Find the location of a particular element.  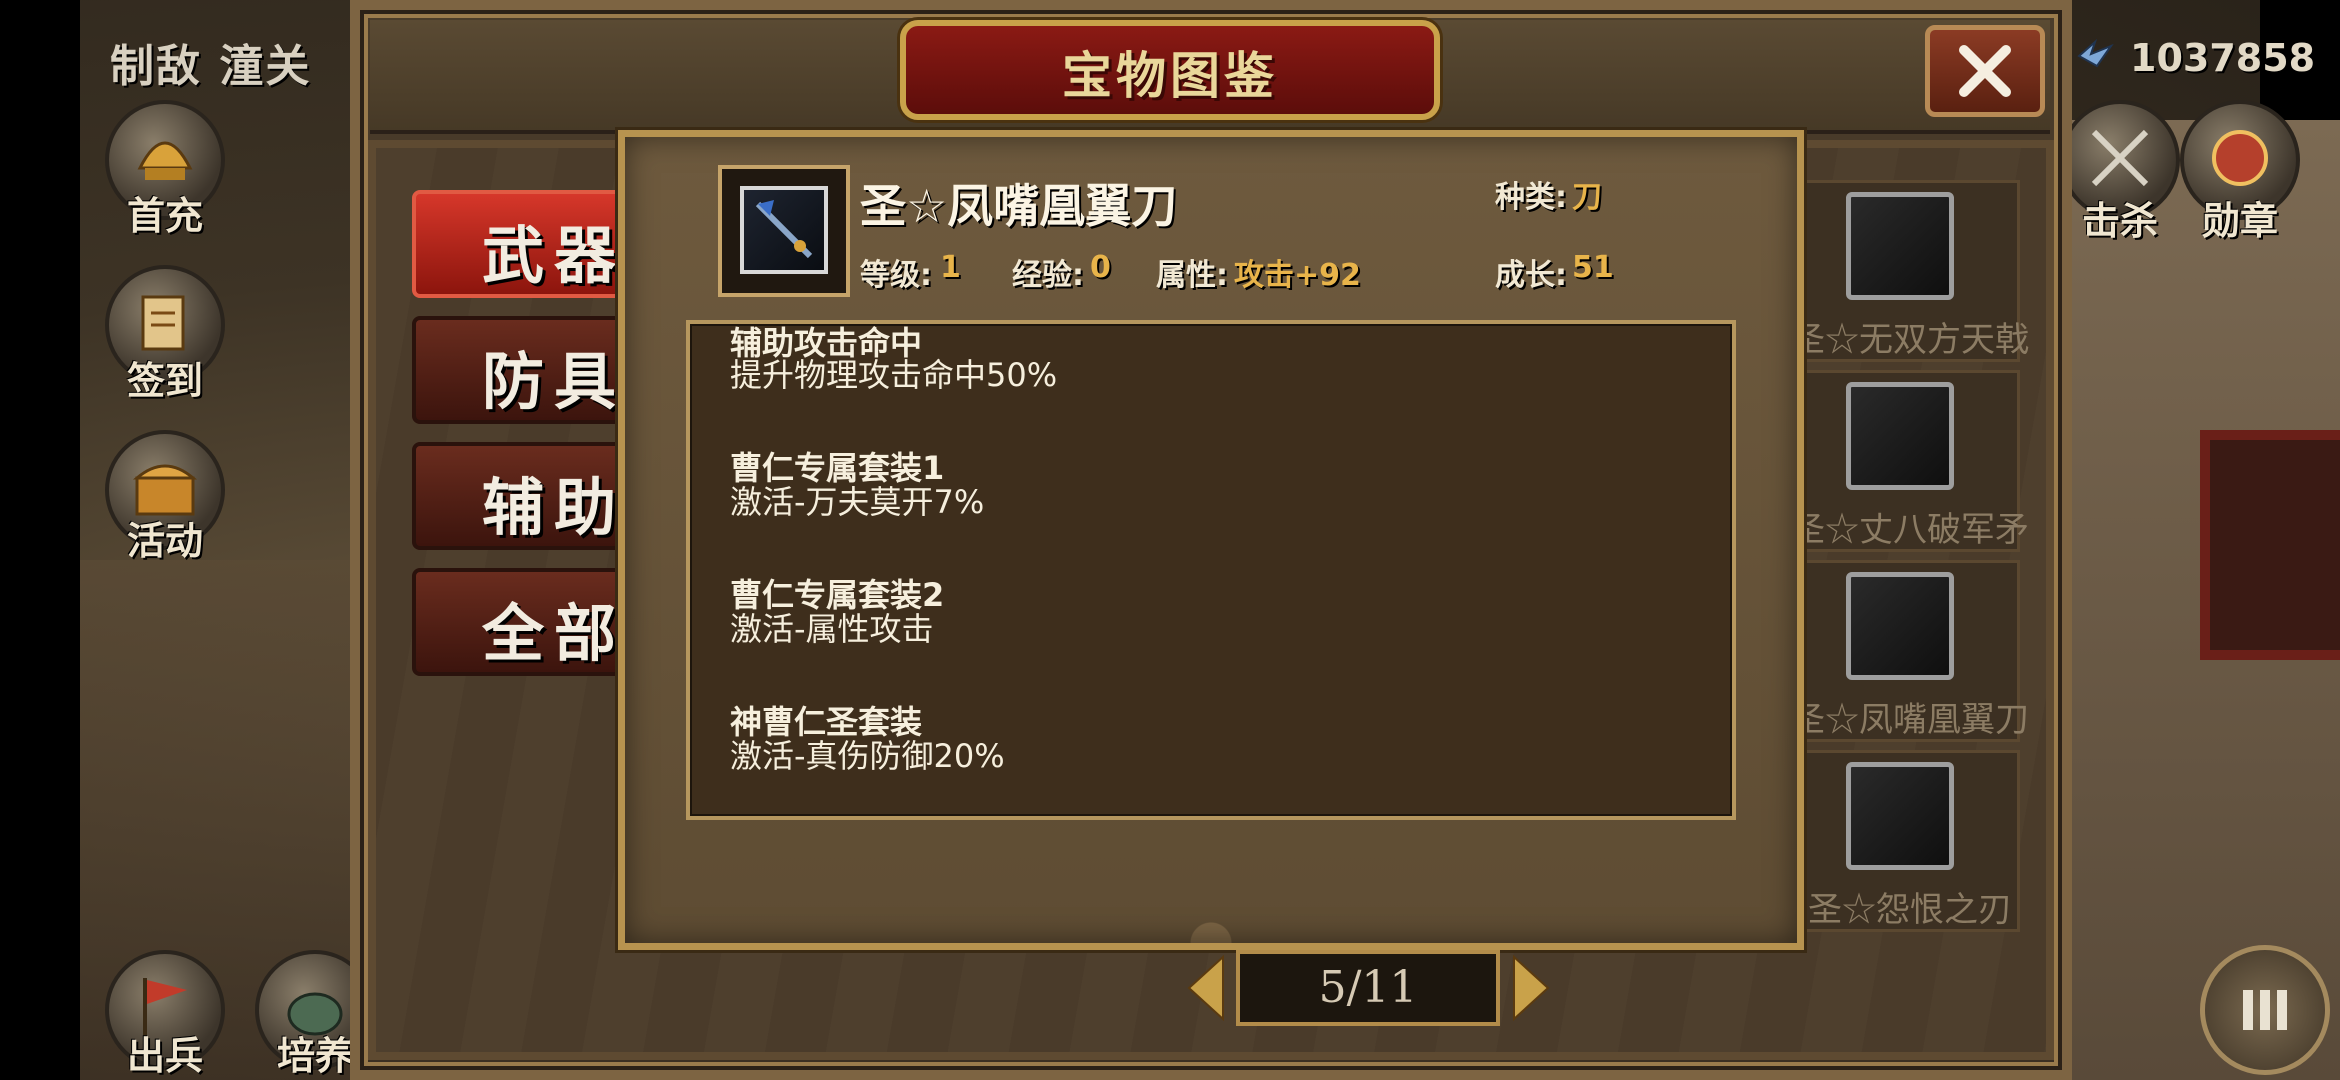

effect-text: 激活-真伤防御20% is located at coordinates (867, 756).